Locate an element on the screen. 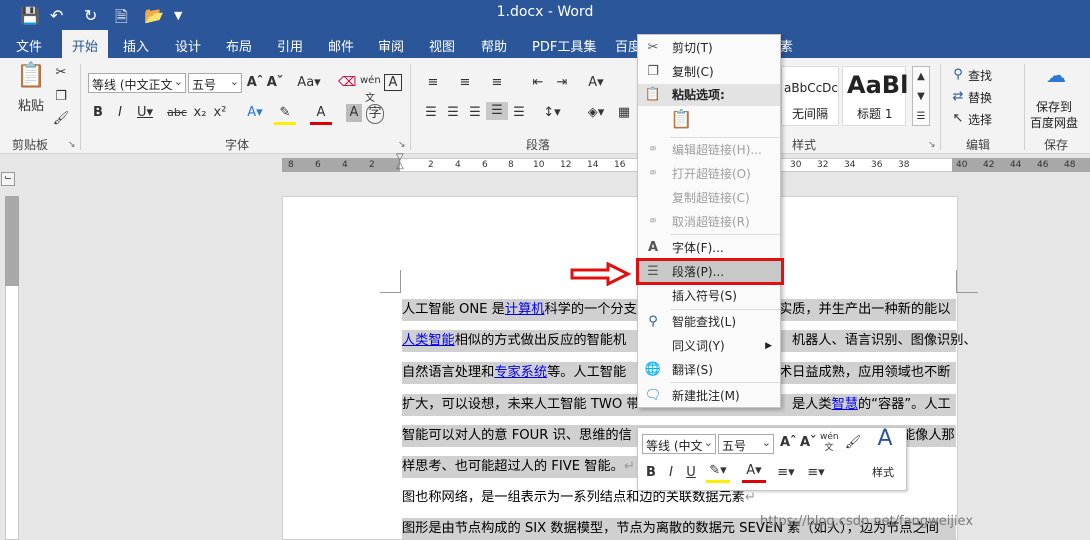 This screenshot has width=1090, height=540. menu-item-smart-lookup: ⚲ 智能查找(L) is located at coordinates (709, 322).